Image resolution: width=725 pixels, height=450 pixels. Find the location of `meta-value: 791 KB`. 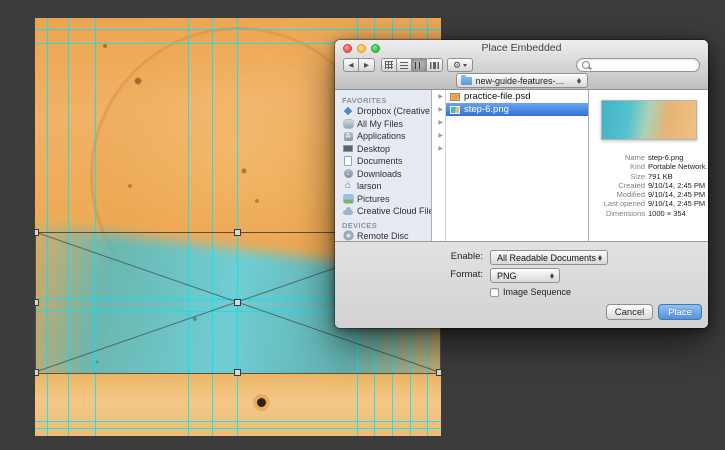

meta-value: 791 KB is located at coordinates (660, 176).